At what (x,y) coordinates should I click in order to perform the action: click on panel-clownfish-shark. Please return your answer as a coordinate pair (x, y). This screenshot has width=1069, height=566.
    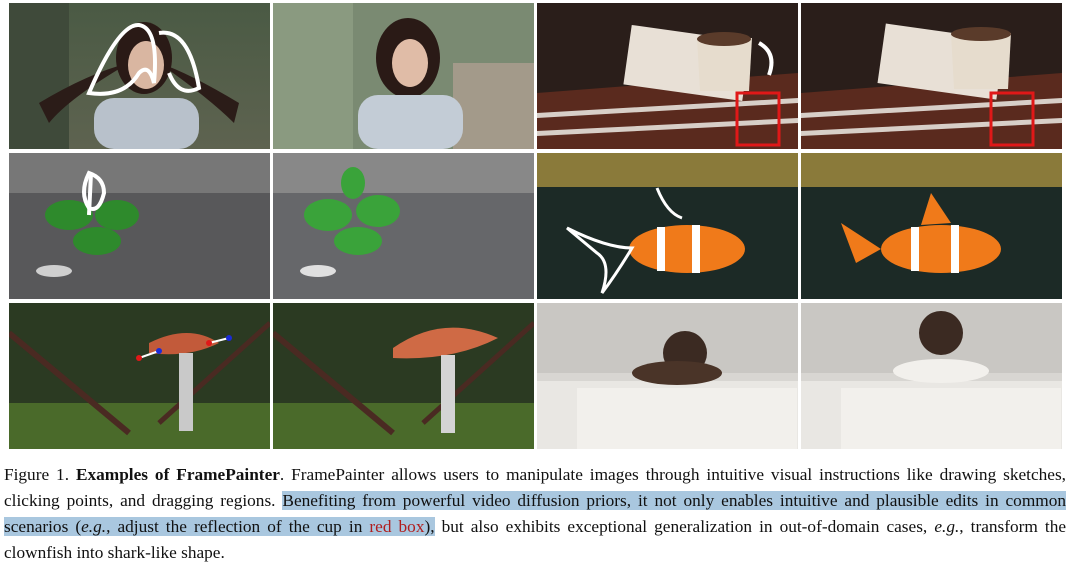
    Looking at the image, I should click on (931, 226).